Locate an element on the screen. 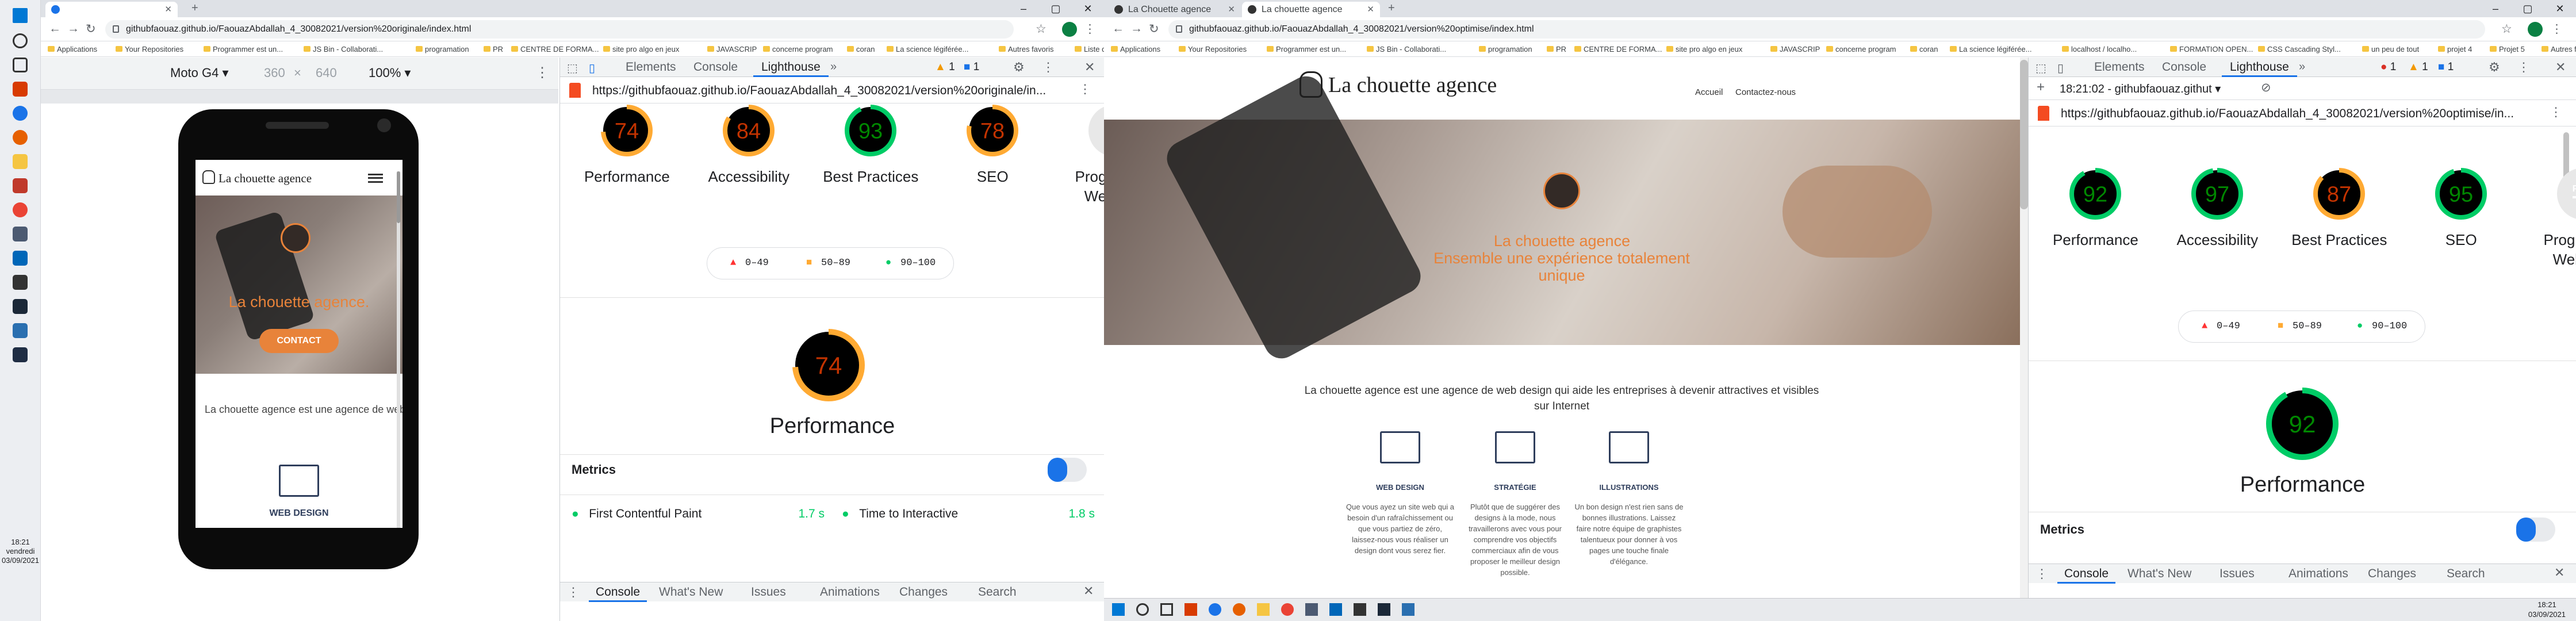 This screenshot has height=621, width=2576. taskbar-clock: 18:21 03/09/2021 is located at coordinates (2547, 609).